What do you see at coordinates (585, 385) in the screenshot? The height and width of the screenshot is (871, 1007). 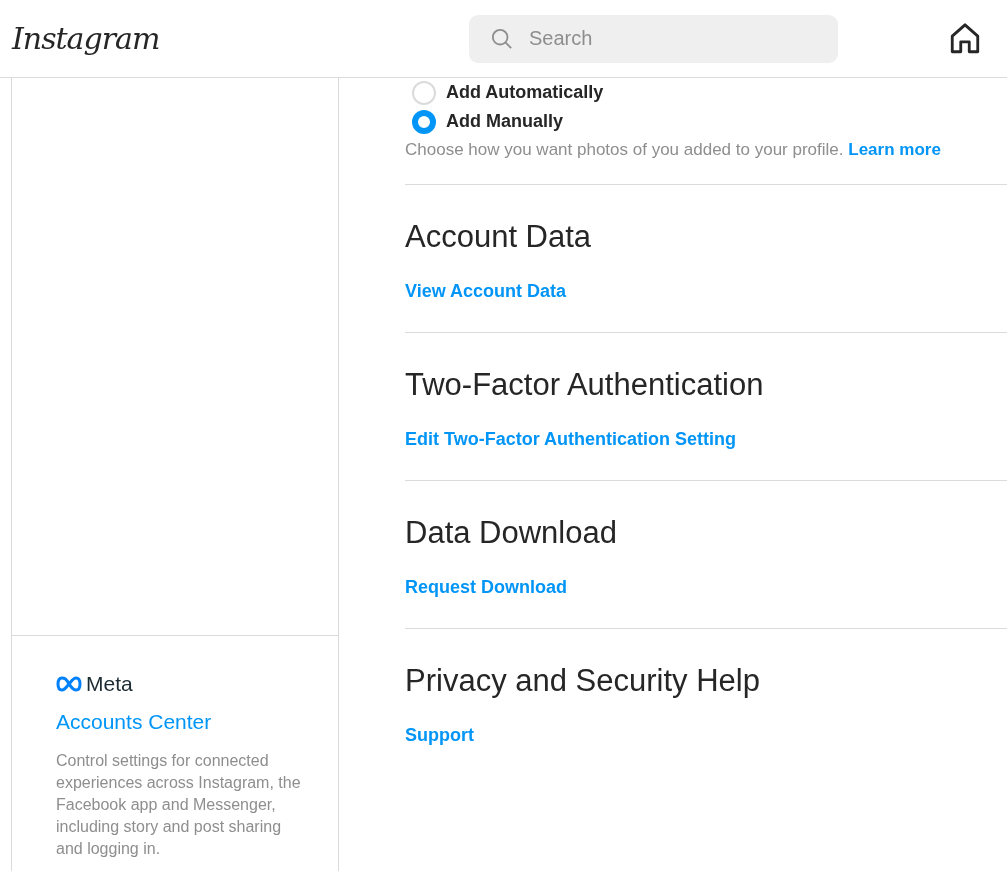 I see `section-heading: Two-Factor Authentication` at bounding box center [585, 385].